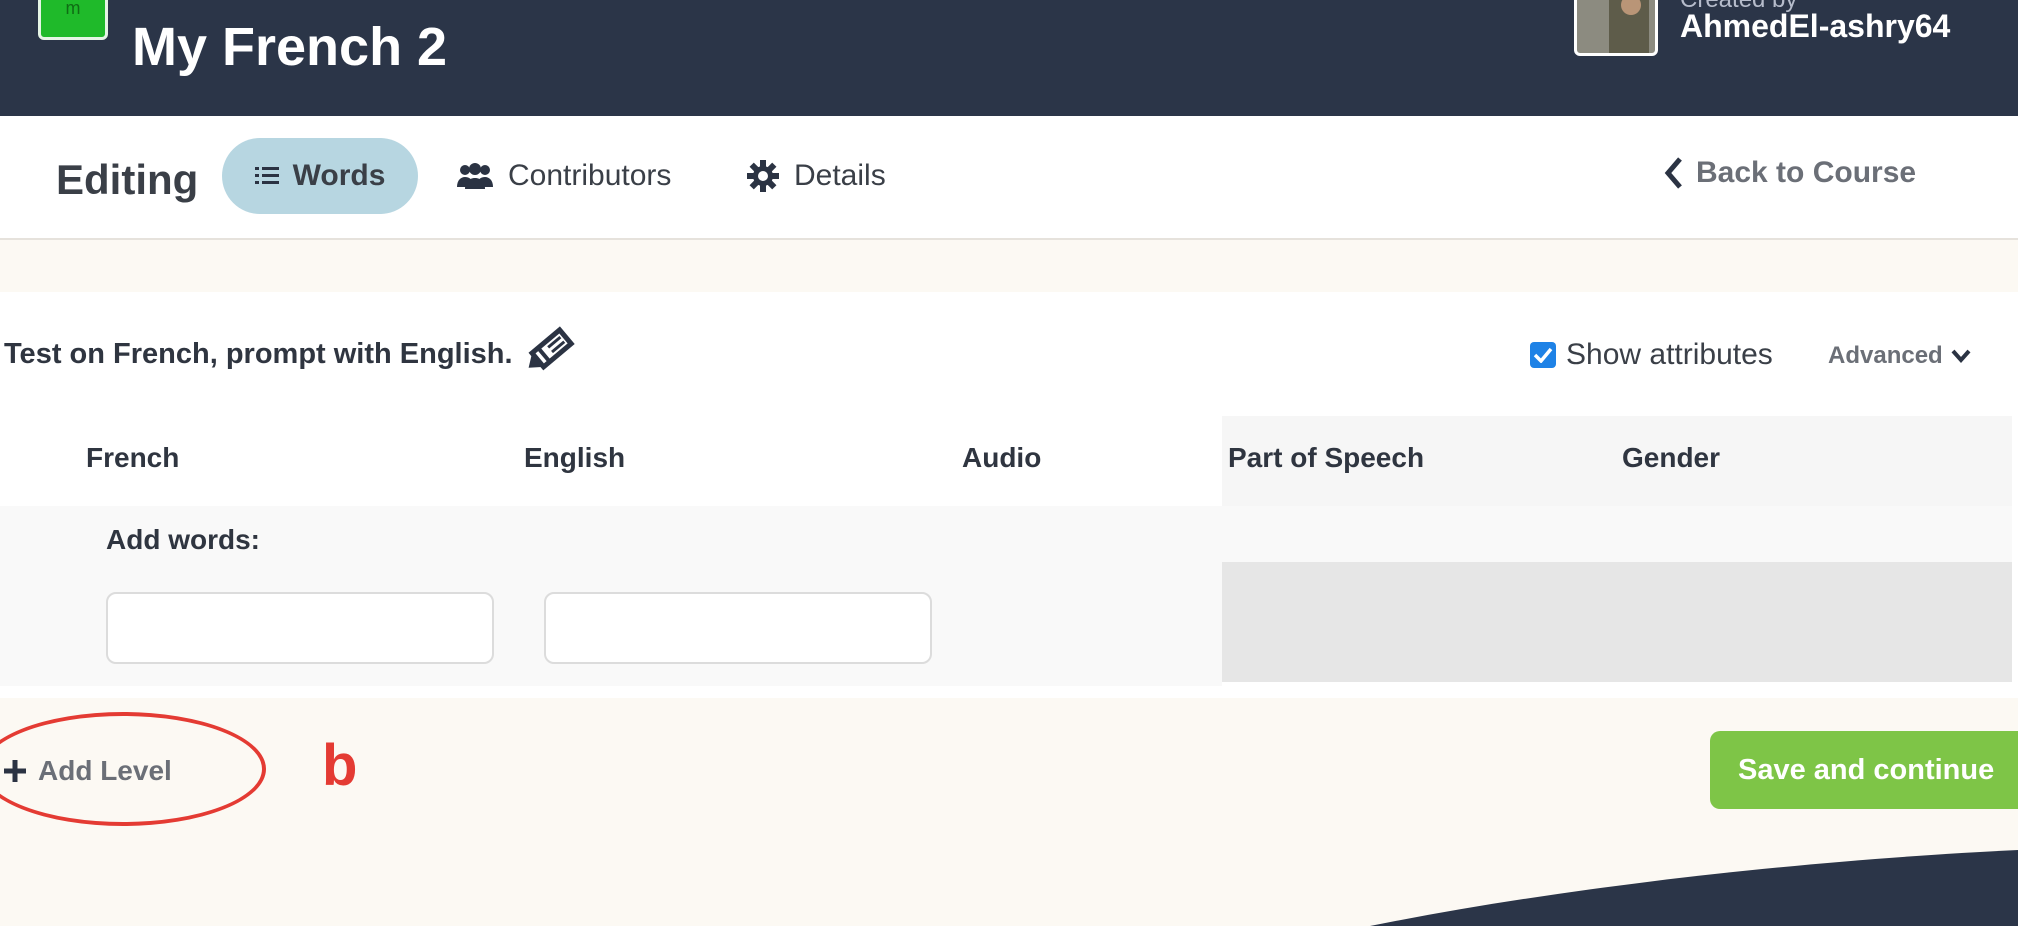 The width and height of the screenshot is (2018, 926). What do you see at coordinates (1961, 356) in the screenshot?
I see `chevron-down-icon` at bounding box center [1961, 356].